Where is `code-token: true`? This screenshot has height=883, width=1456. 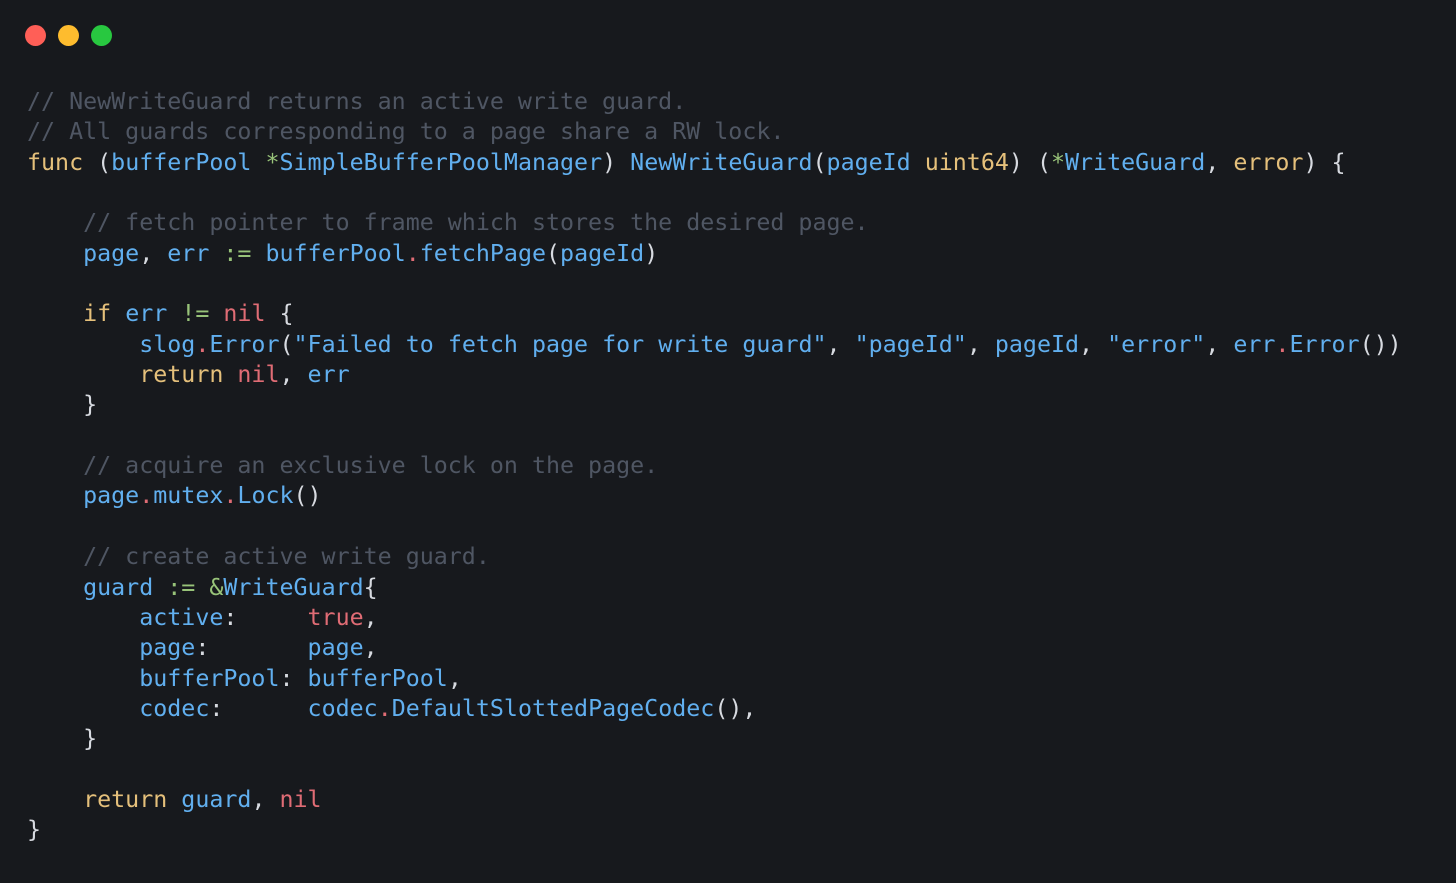 code-token: true is located at coordinates (335, 617).